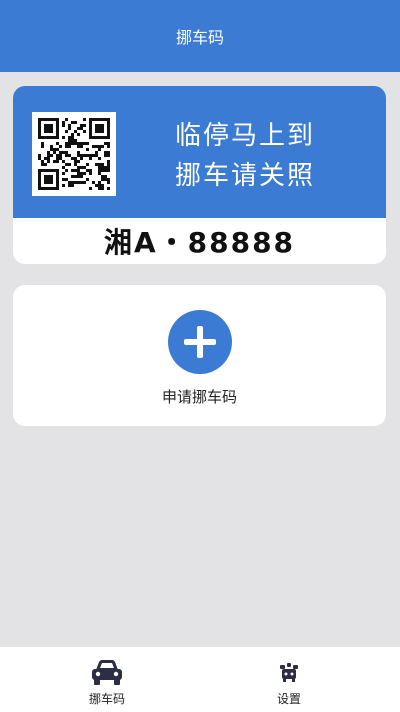 This screenshot has width=400, height=712. What do you see at coordinates (200, 679) in the screenshot?
I see `tab-bar: 挪车码 设置` at bounding box center [200, 679].